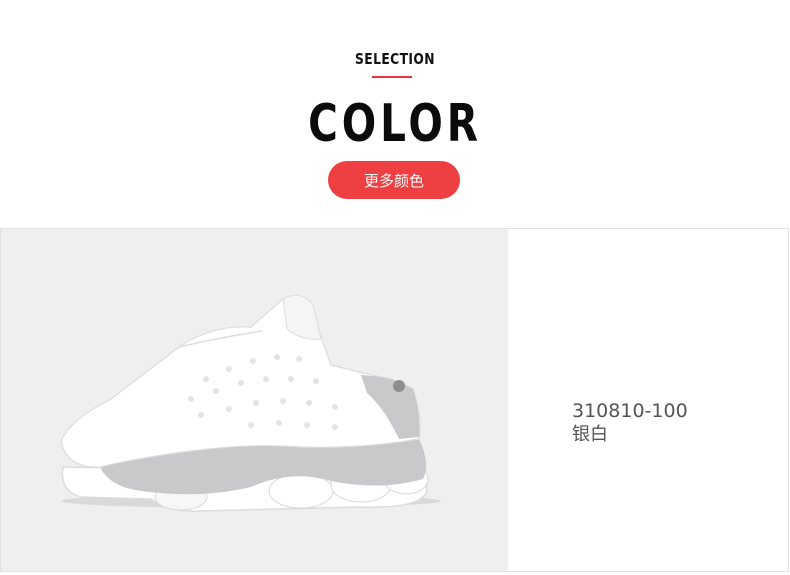  What do you see at coordinates (392, 77) in the screenshot?
I see `eyebrow-underline` at bounding box center [392, 77].